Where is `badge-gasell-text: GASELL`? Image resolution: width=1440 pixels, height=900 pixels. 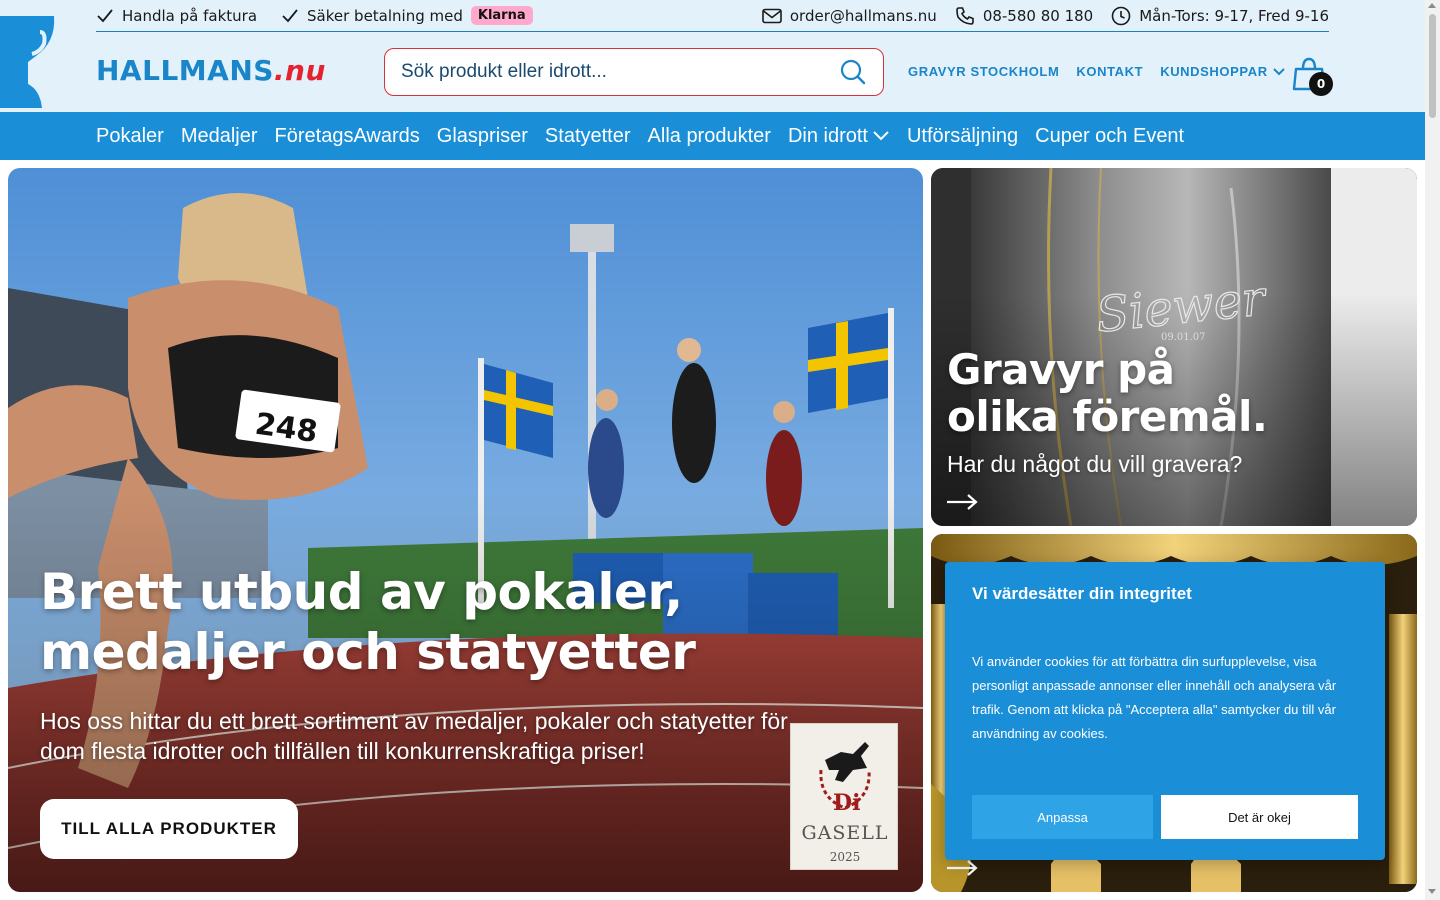 badge-gasell-text: GASELL is located at coordinates (845, 833).